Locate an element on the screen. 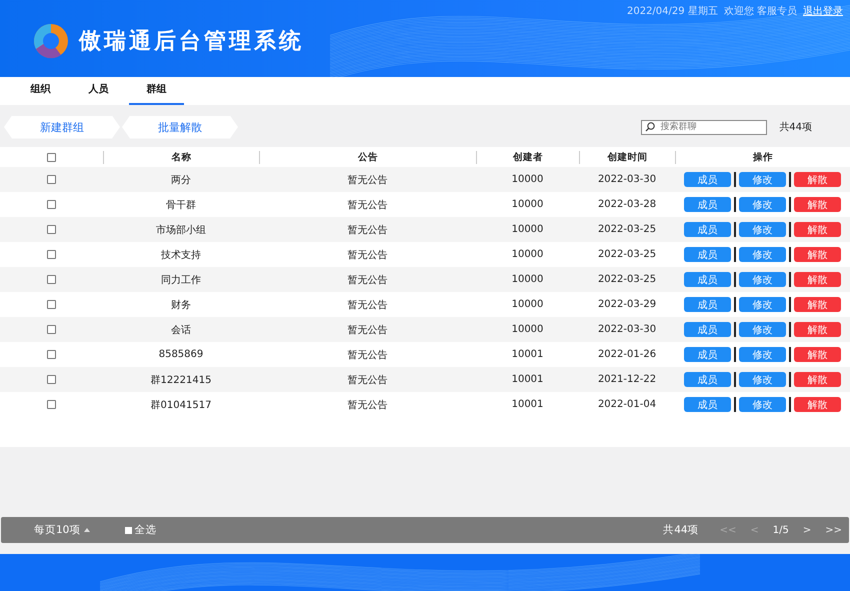 The image size is (850, 591). column-header: 操作 is located at coordinates (762, 157).